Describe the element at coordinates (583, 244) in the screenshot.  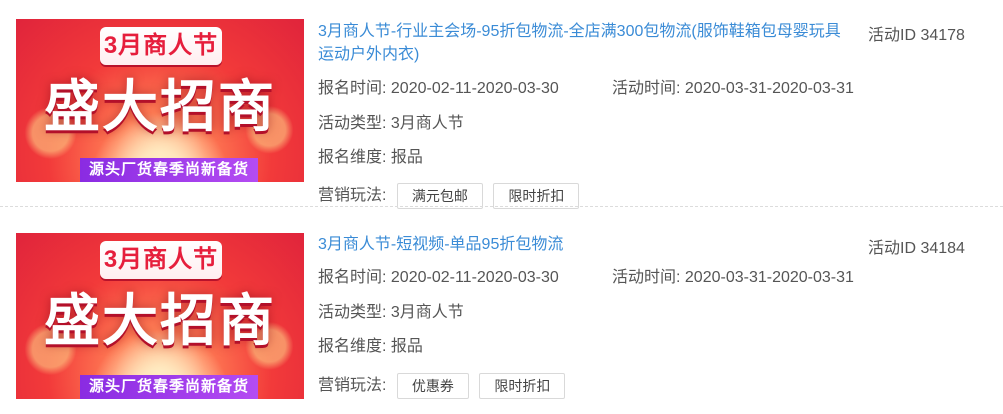
I see `activity-title-link: 3月商人节-短视频-单品95折包物流` at that location.